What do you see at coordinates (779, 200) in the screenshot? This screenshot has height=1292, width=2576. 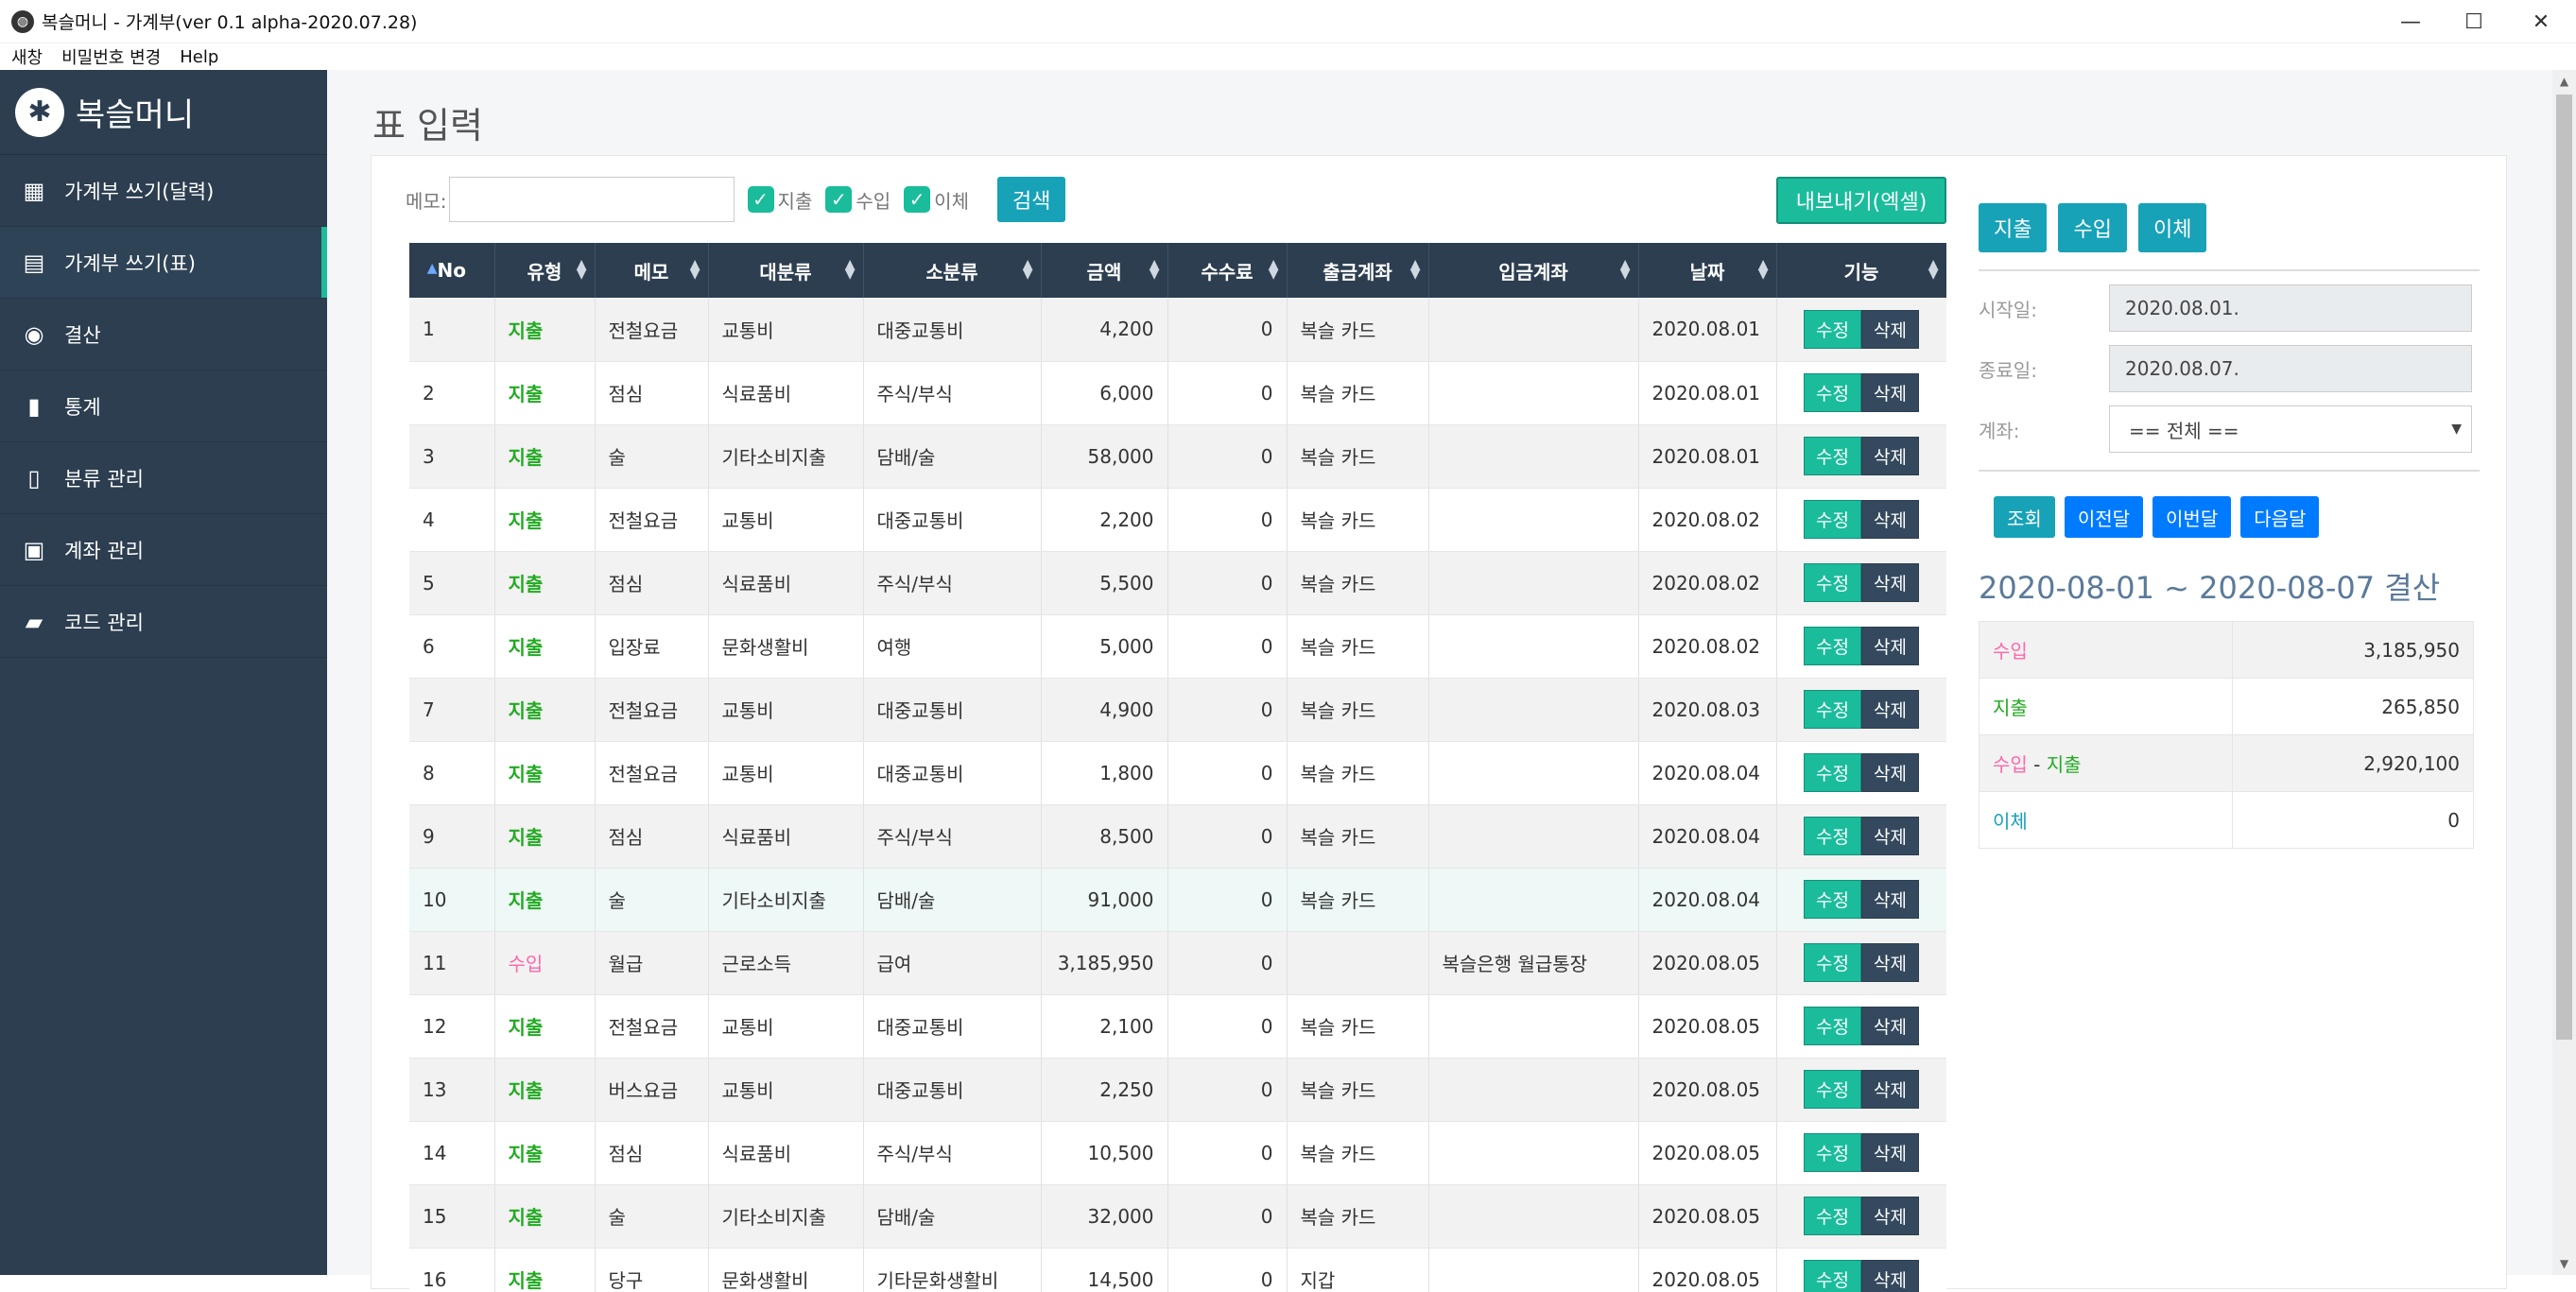 I see `filter-expense-checkbox: ✓ 지출` at bounding box center [779, 200].